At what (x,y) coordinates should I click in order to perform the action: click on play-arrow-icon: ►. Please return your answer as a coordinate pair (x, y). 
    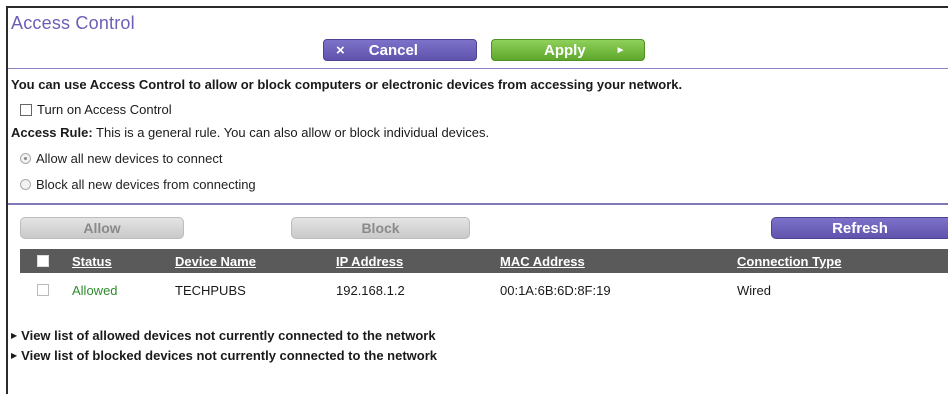
    Looking at the image, I should click on (620, 50).